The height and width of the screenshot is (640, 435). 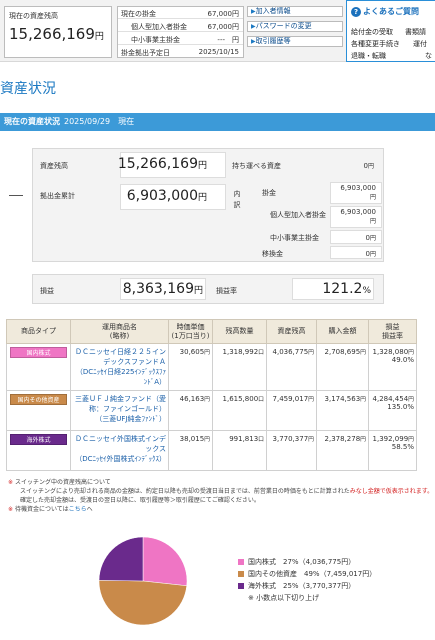 I want to click on unit-price: 30,605円, so click(x=190, y=367).